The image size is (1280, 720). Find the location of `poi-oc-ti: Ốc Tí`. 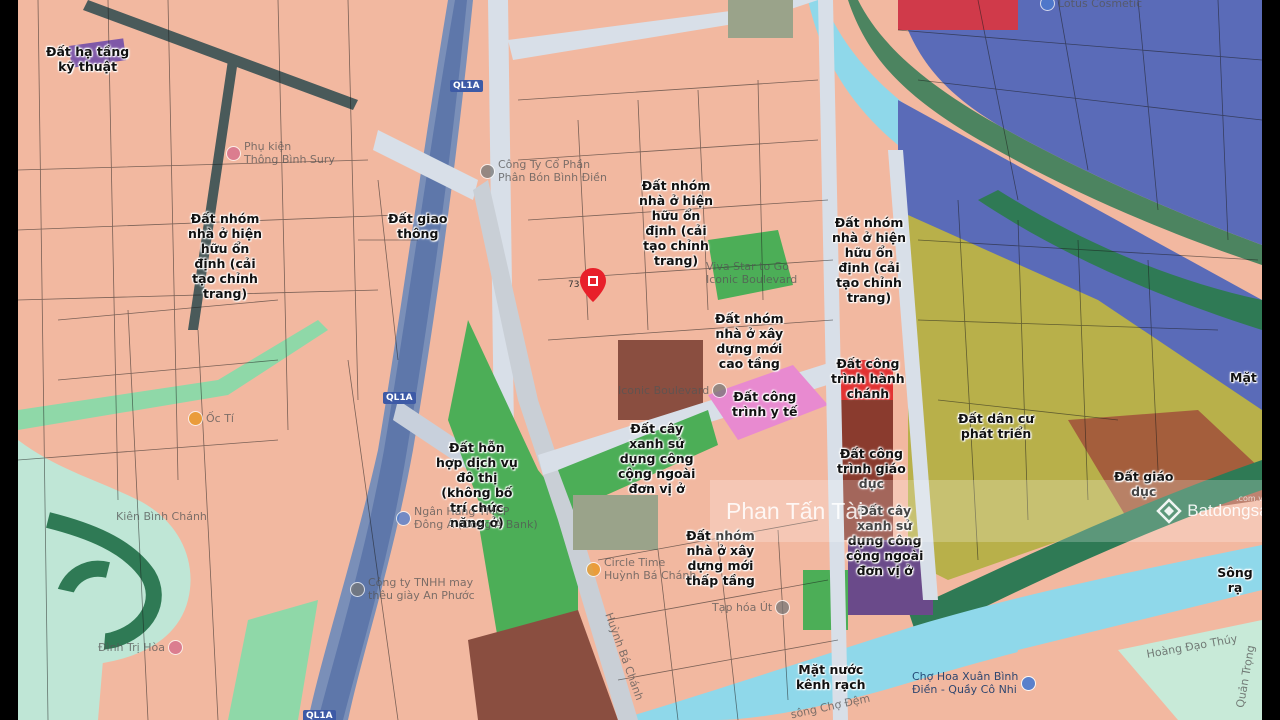

poi-oc-ti: Ốc Tí is located at coordinates (211, 418).